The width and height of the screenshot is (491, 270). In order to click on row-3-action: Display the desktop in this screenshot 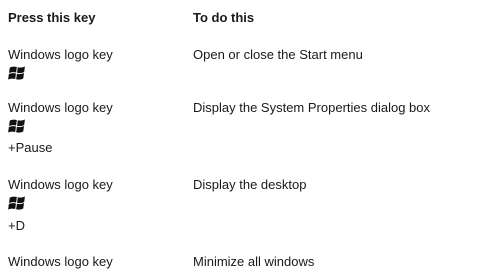, I will do `click(250, 184)`.